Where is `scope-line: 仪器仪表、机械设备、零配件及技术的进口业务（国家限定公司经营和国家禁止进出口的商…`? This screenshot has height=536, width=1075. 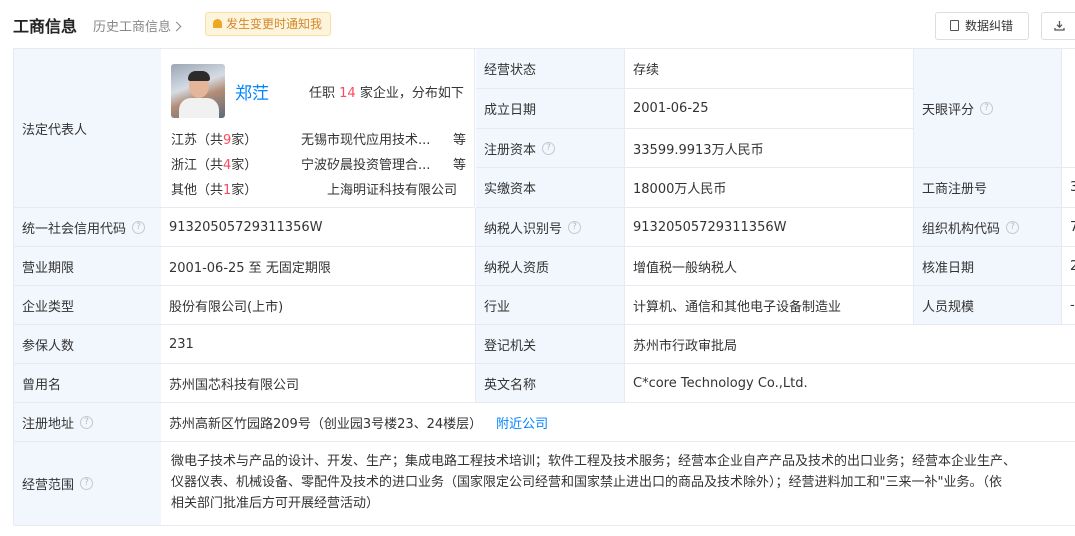
scope-line: 仪器仪表、机械设备、零配件及技术的进口业务（国家限定公司经营和国家禁止进出口的商… is located at coordinates (586, 482).